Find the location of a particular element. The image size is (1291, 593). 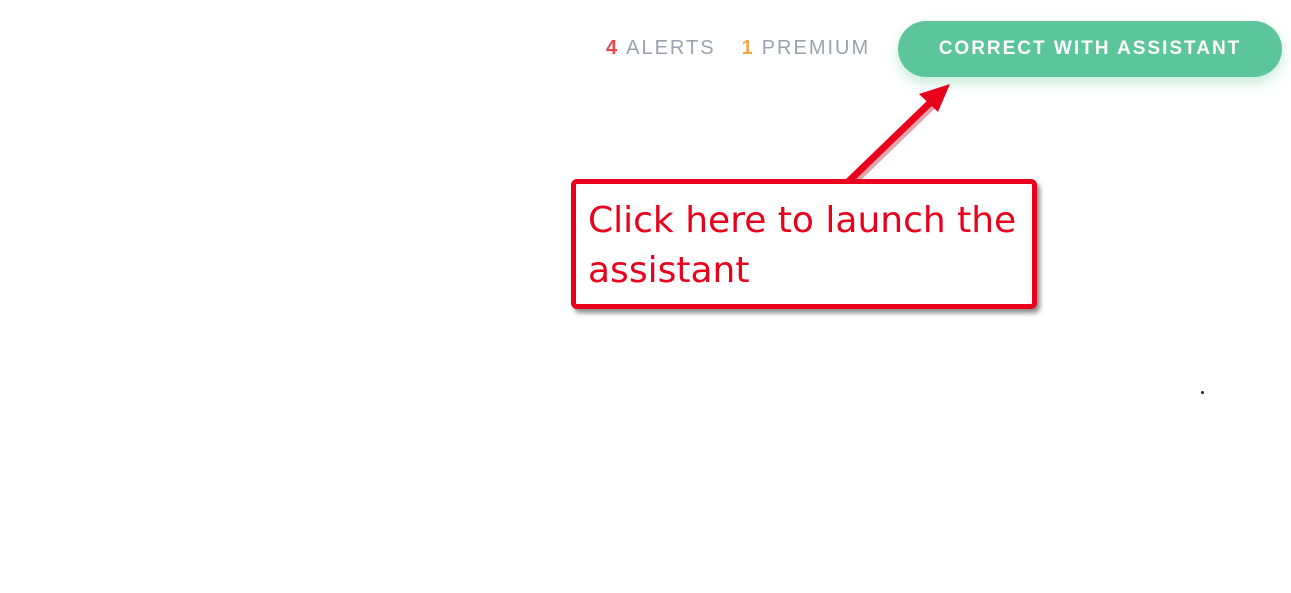

premium-indicator: 1 PREMIUM is located at coordinates (806, 48).